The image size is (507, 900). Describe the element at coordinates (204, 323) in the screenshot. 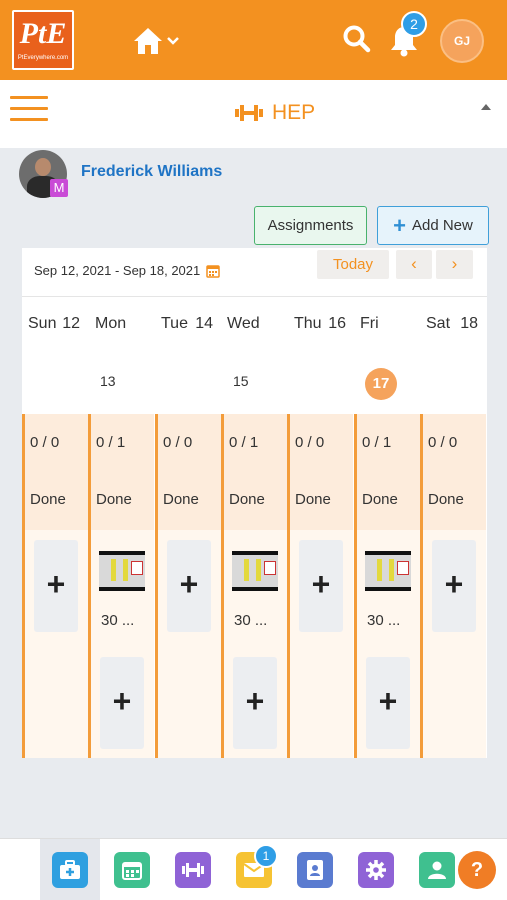

I see `day-date: 14` at that location.